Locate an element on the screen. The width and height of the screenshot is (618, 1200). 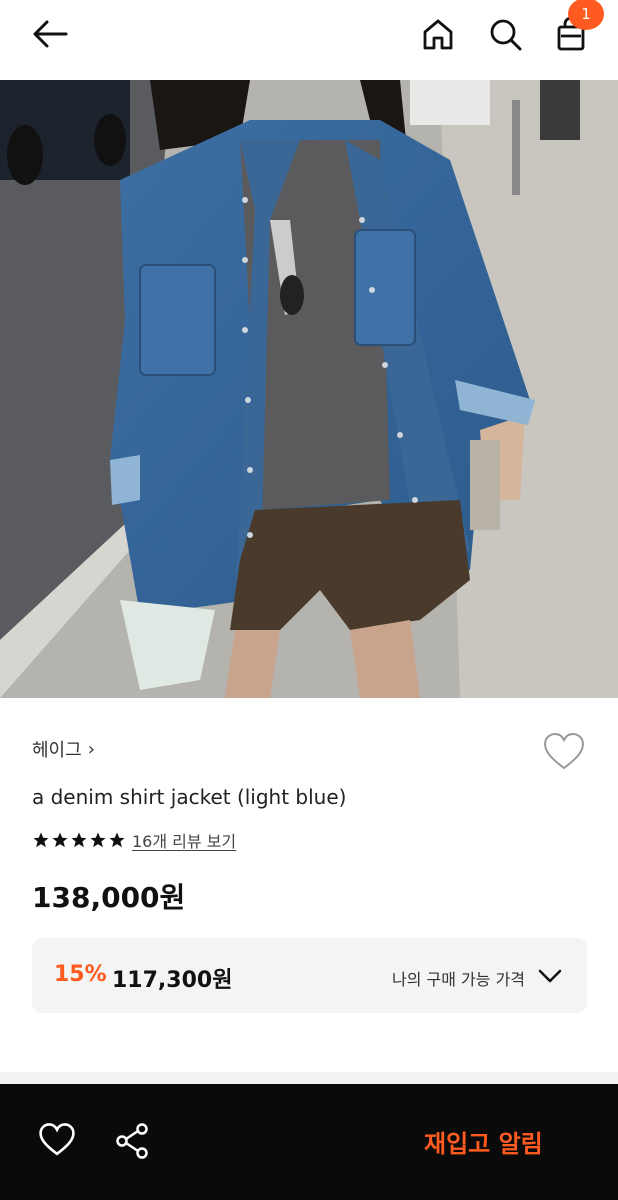
chevron-down-icon is located at coordinates (550, 976).